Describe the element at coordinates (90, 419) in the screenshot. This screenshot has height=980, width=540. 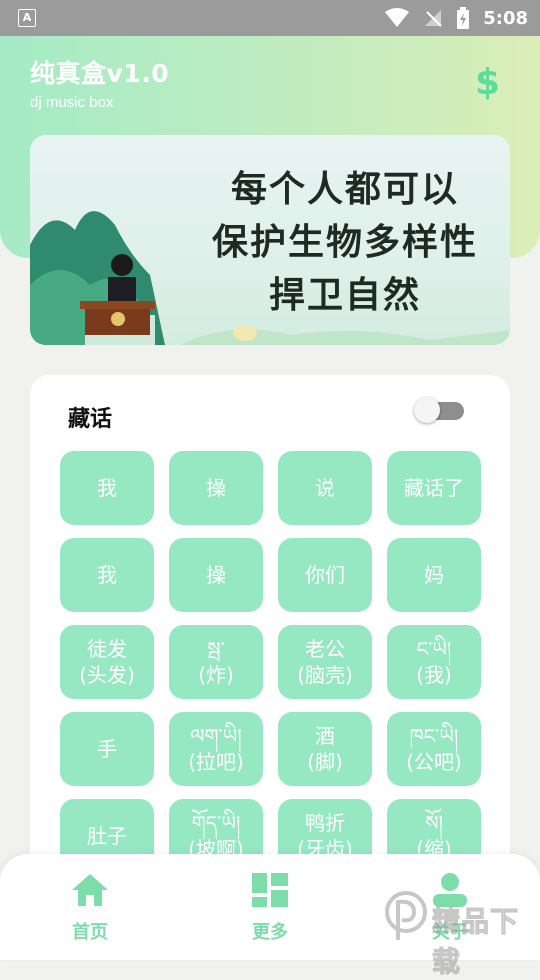
I see `card-title: 藏话` at that location.